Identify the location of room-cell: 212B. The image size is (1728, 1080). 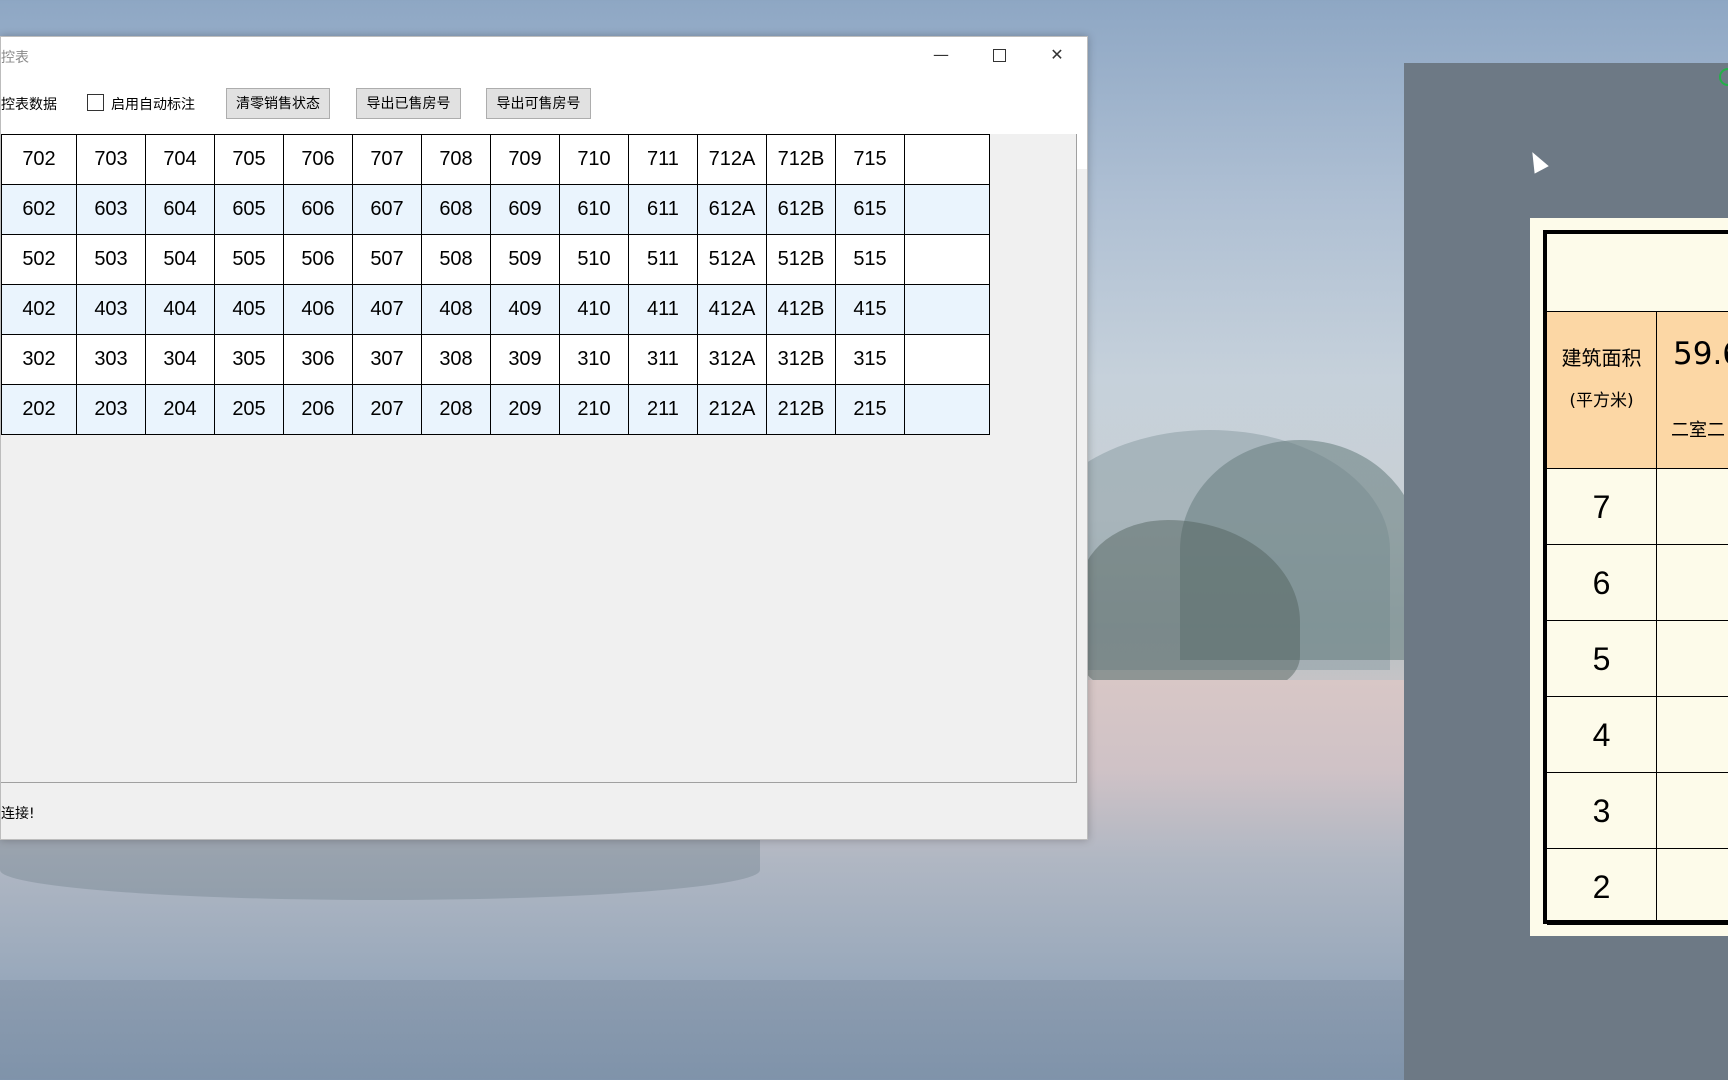
(801, 409).